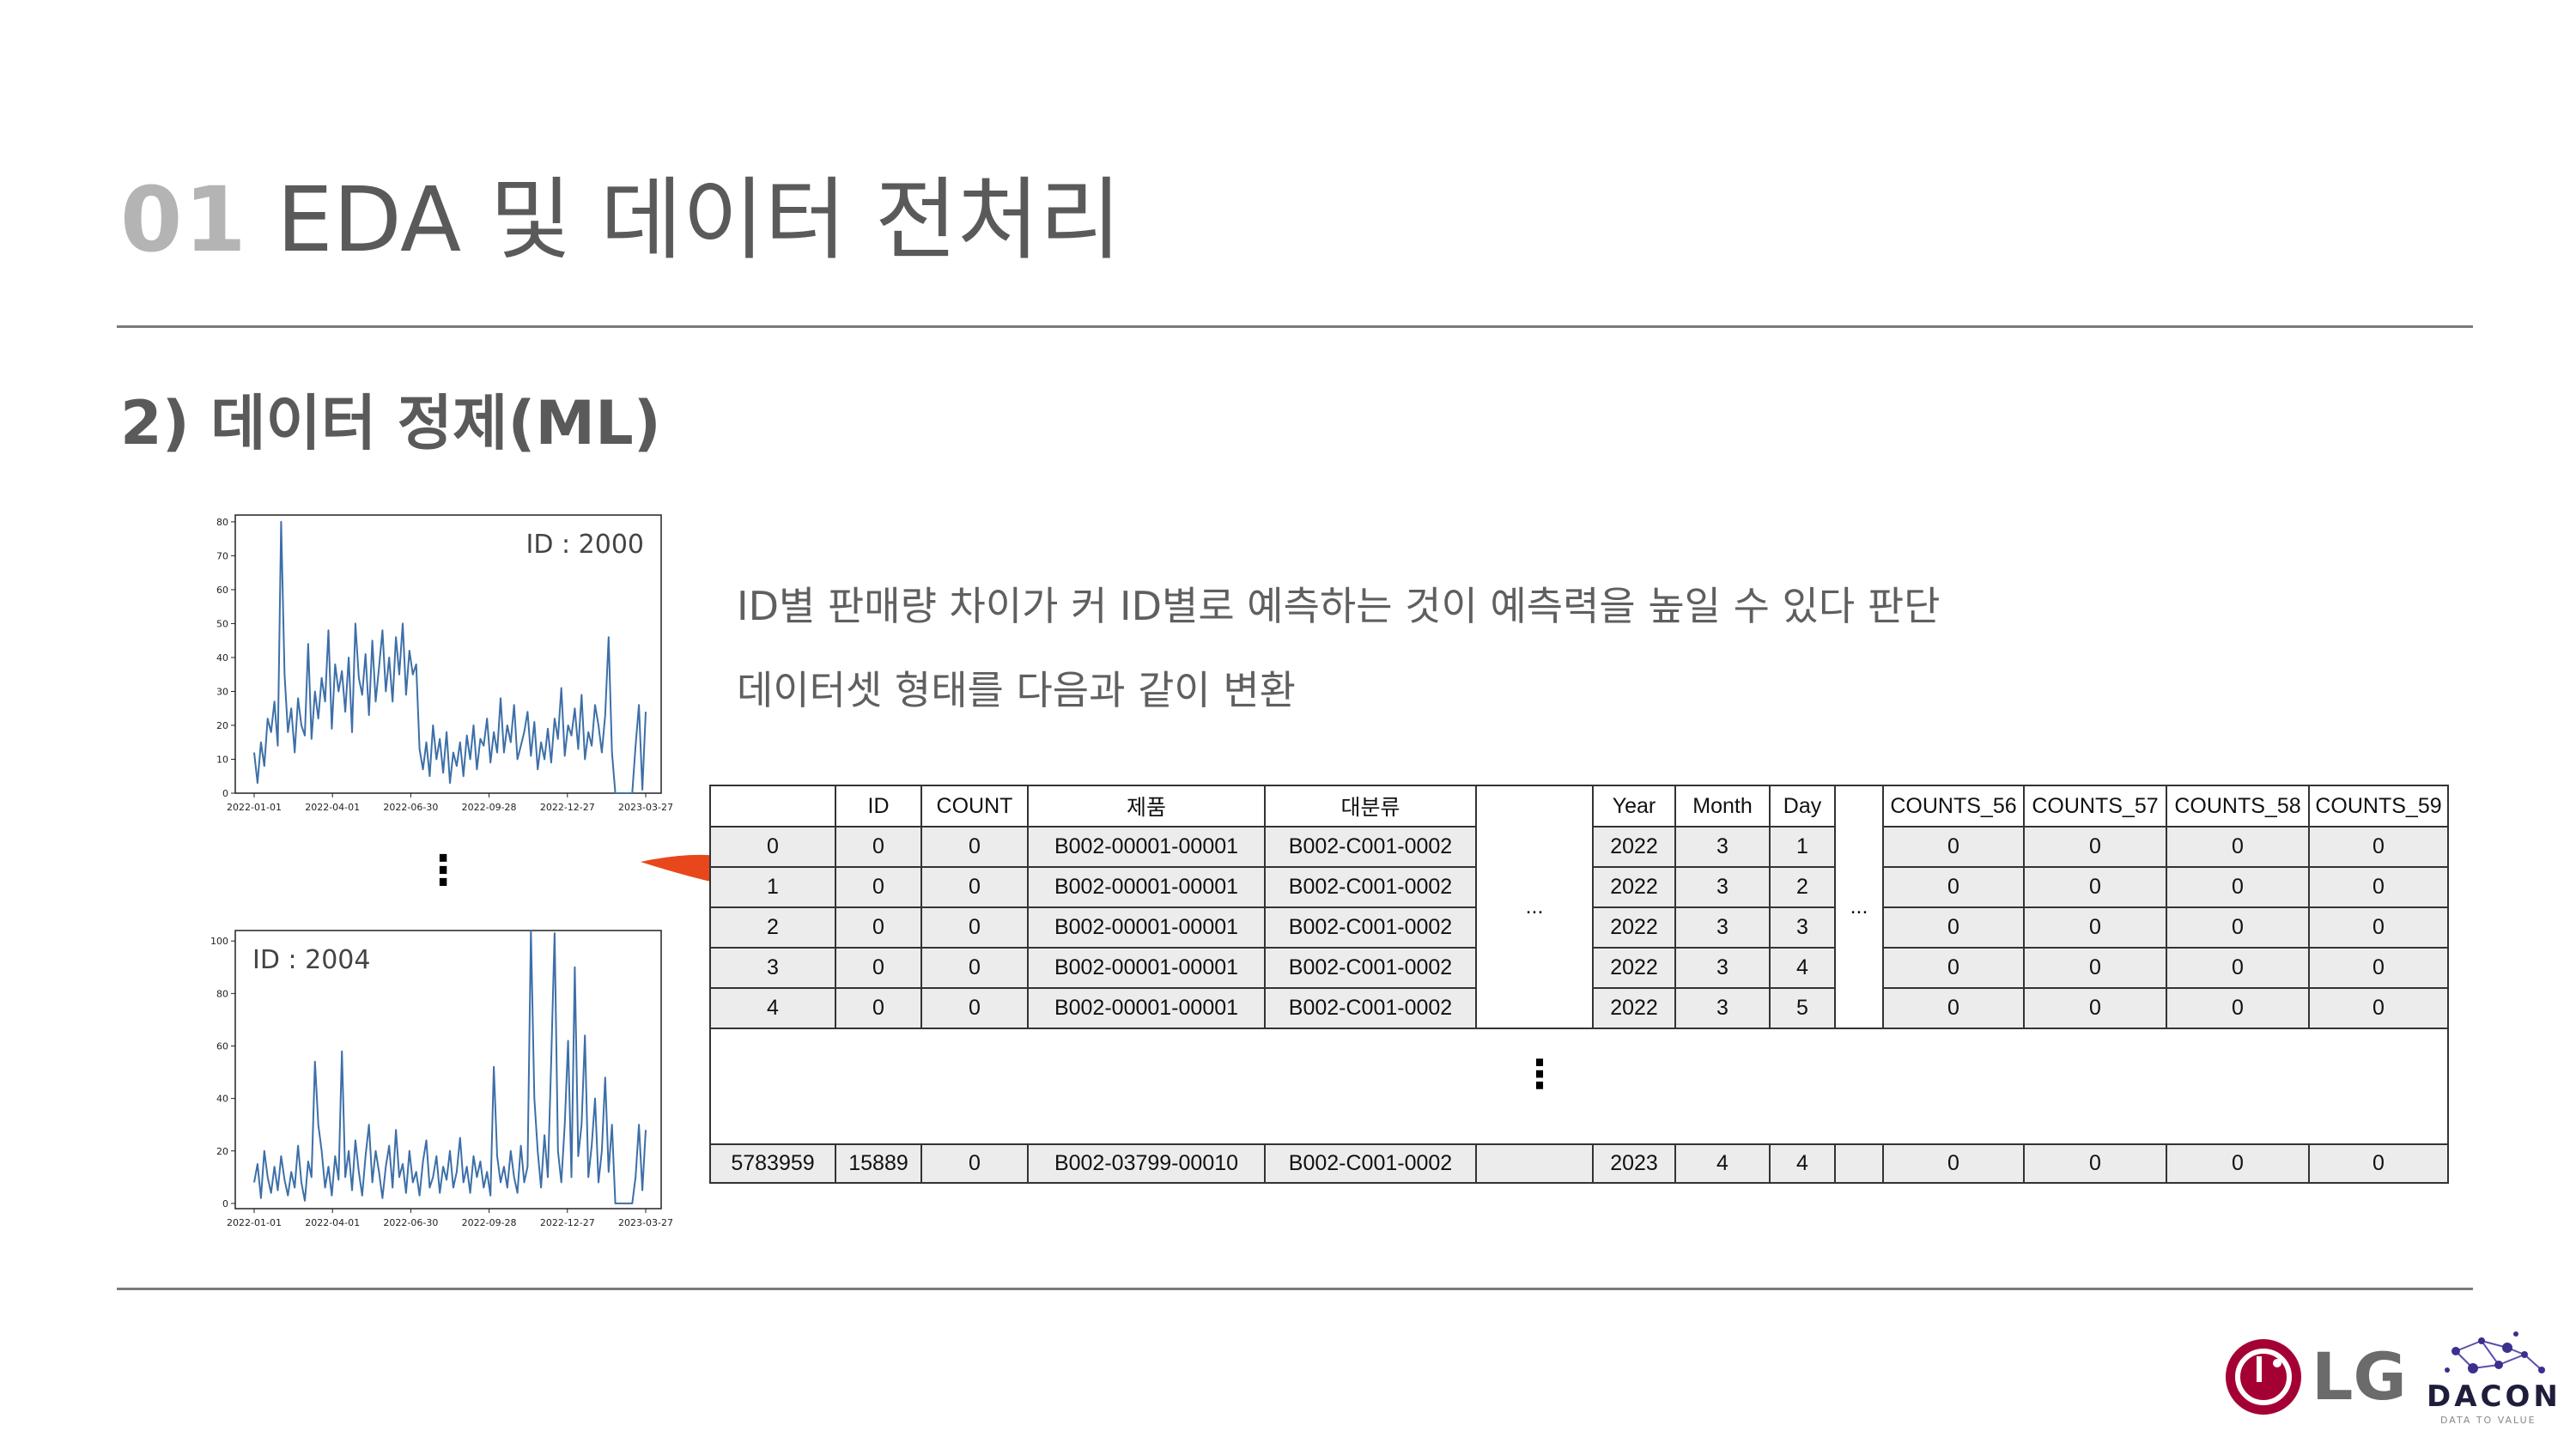 This screenshot has width=2576, height=1449. I want to click on table-header-cell: Month, so click(1722, 806).